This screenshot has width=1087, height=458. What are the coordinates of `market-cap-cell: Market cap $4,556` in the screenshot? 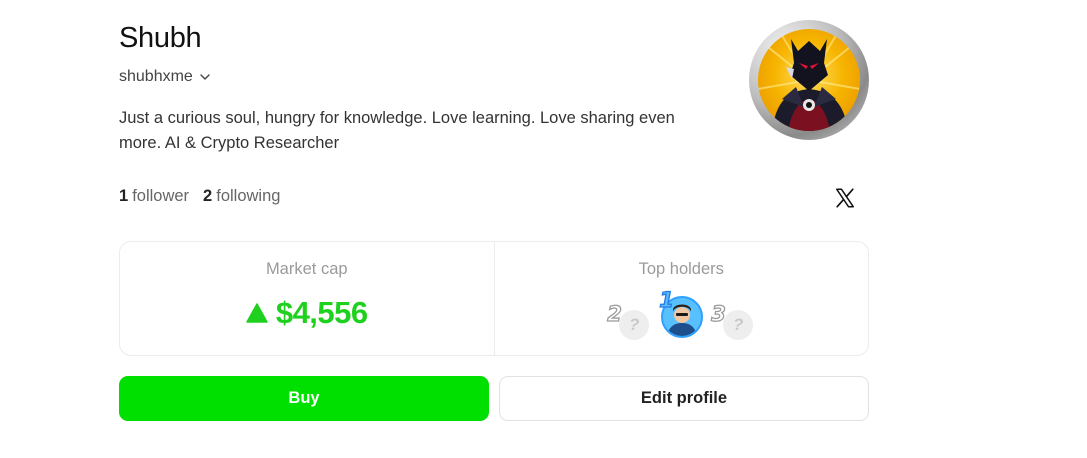 It's located at (307, 298).